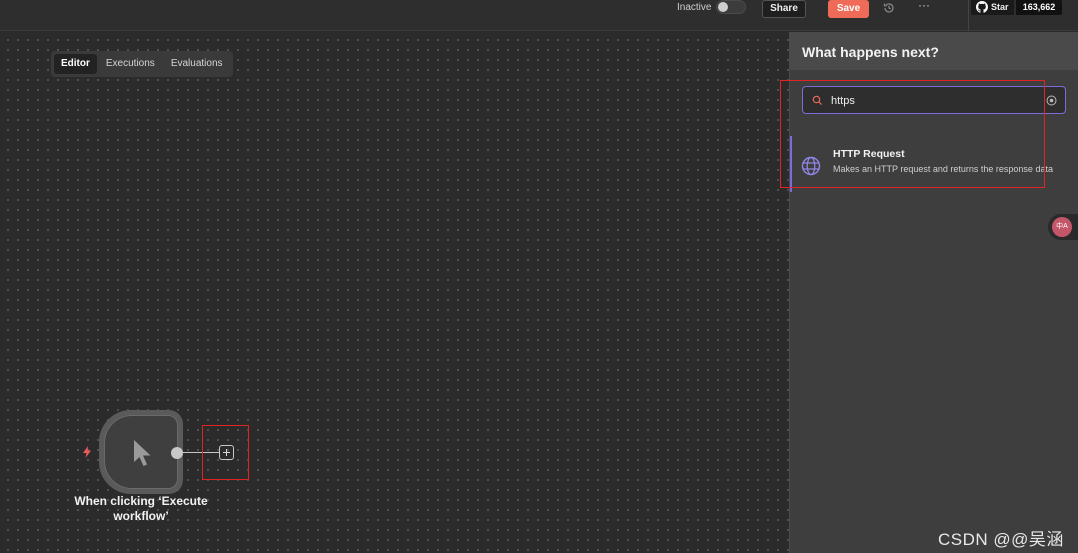 This screenshot has height=553, width=1078. Describe the element at coordinates (731, 7) in the screenshot. I see `active-toggle` at that location.